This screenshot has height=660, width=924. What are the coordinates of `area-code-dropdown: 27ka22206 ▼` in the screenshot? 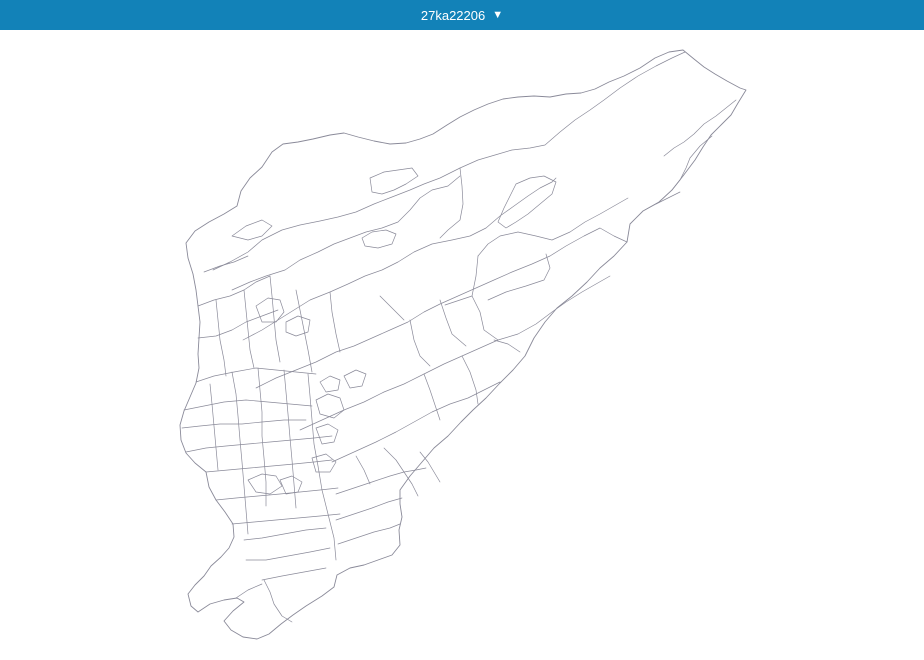 It's located at (462, 15).